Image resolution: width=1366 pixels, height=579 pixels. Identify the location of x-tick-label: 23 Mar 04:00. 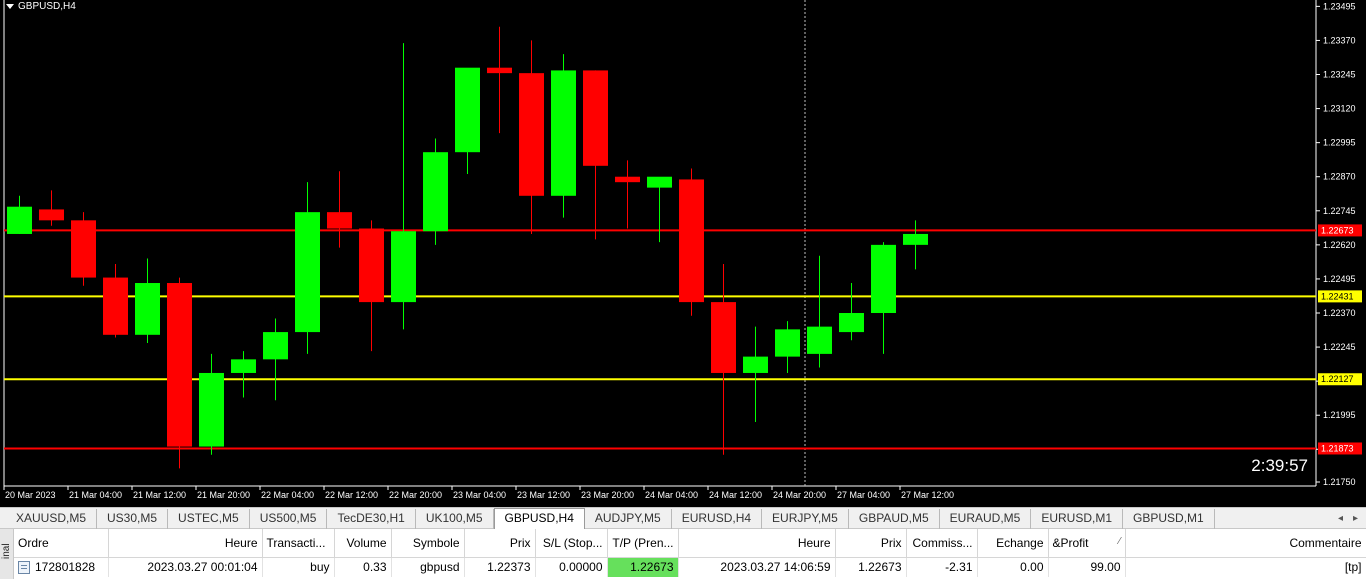
(479, 495).